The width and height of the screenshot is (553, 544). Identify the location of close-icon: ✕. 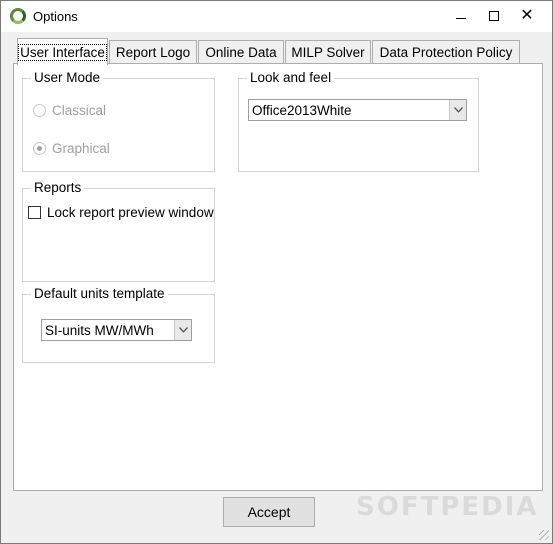
(527, 15).